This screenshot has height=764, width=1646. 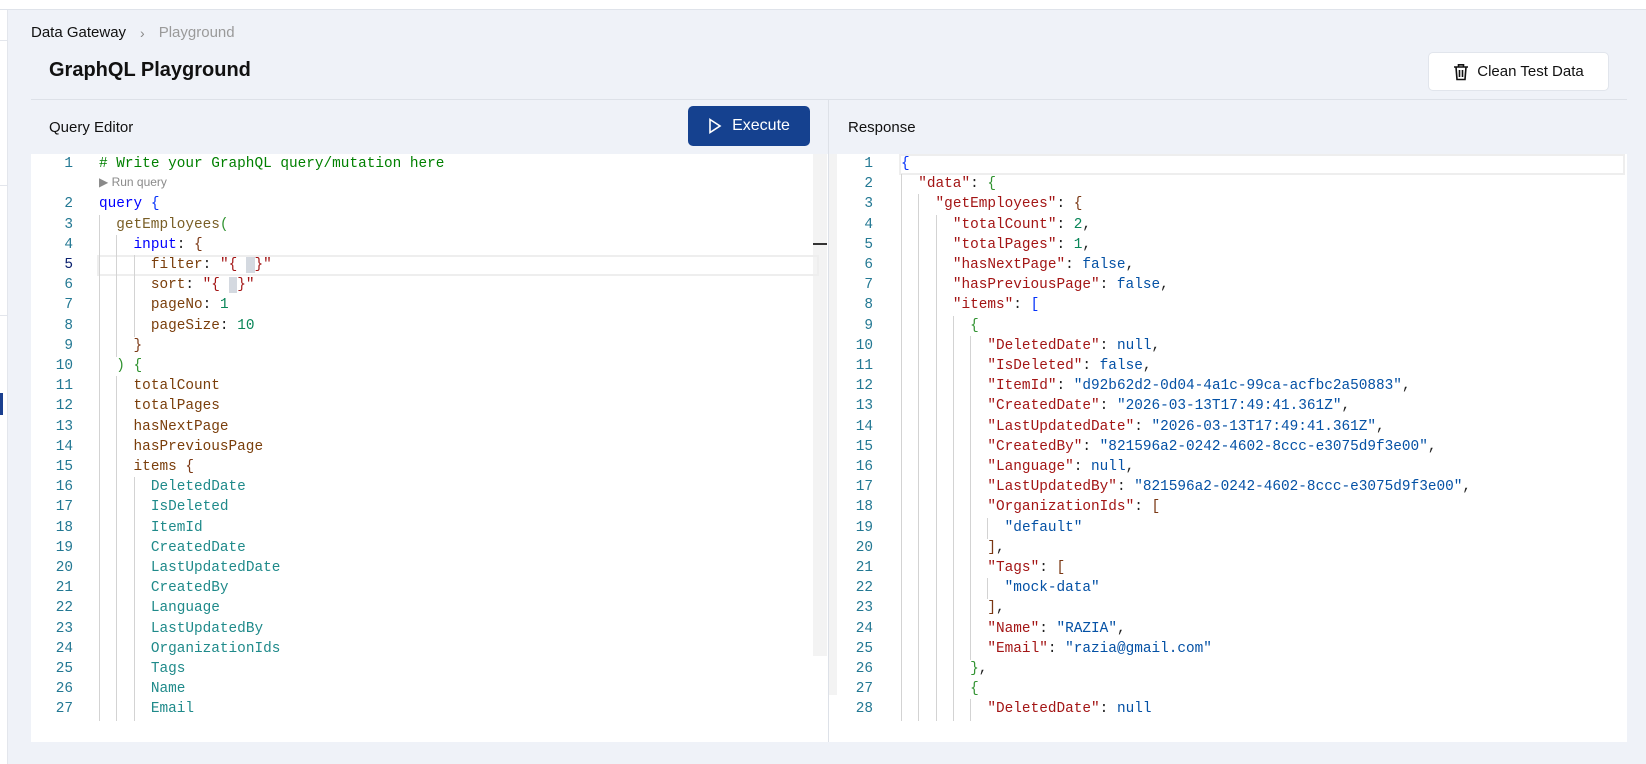 I want to click on token-b1: {, so click(x=905, y=164).